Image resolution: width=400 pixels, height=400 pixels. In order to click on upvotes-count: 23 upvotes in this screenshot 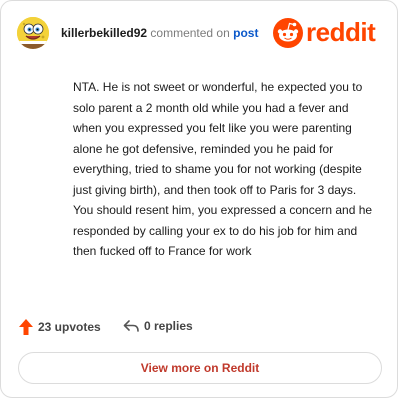, I will do `click(69, 327)`.